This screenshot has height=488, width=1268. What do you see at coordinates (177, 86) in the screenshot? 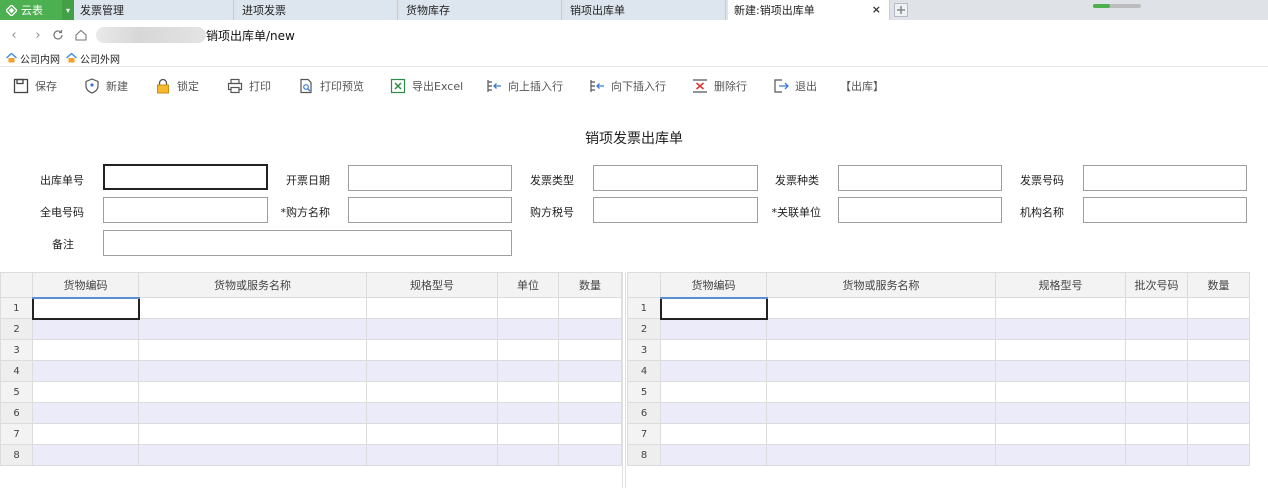
I see `lock-button: 锁定` at bounding box center [177, 86].